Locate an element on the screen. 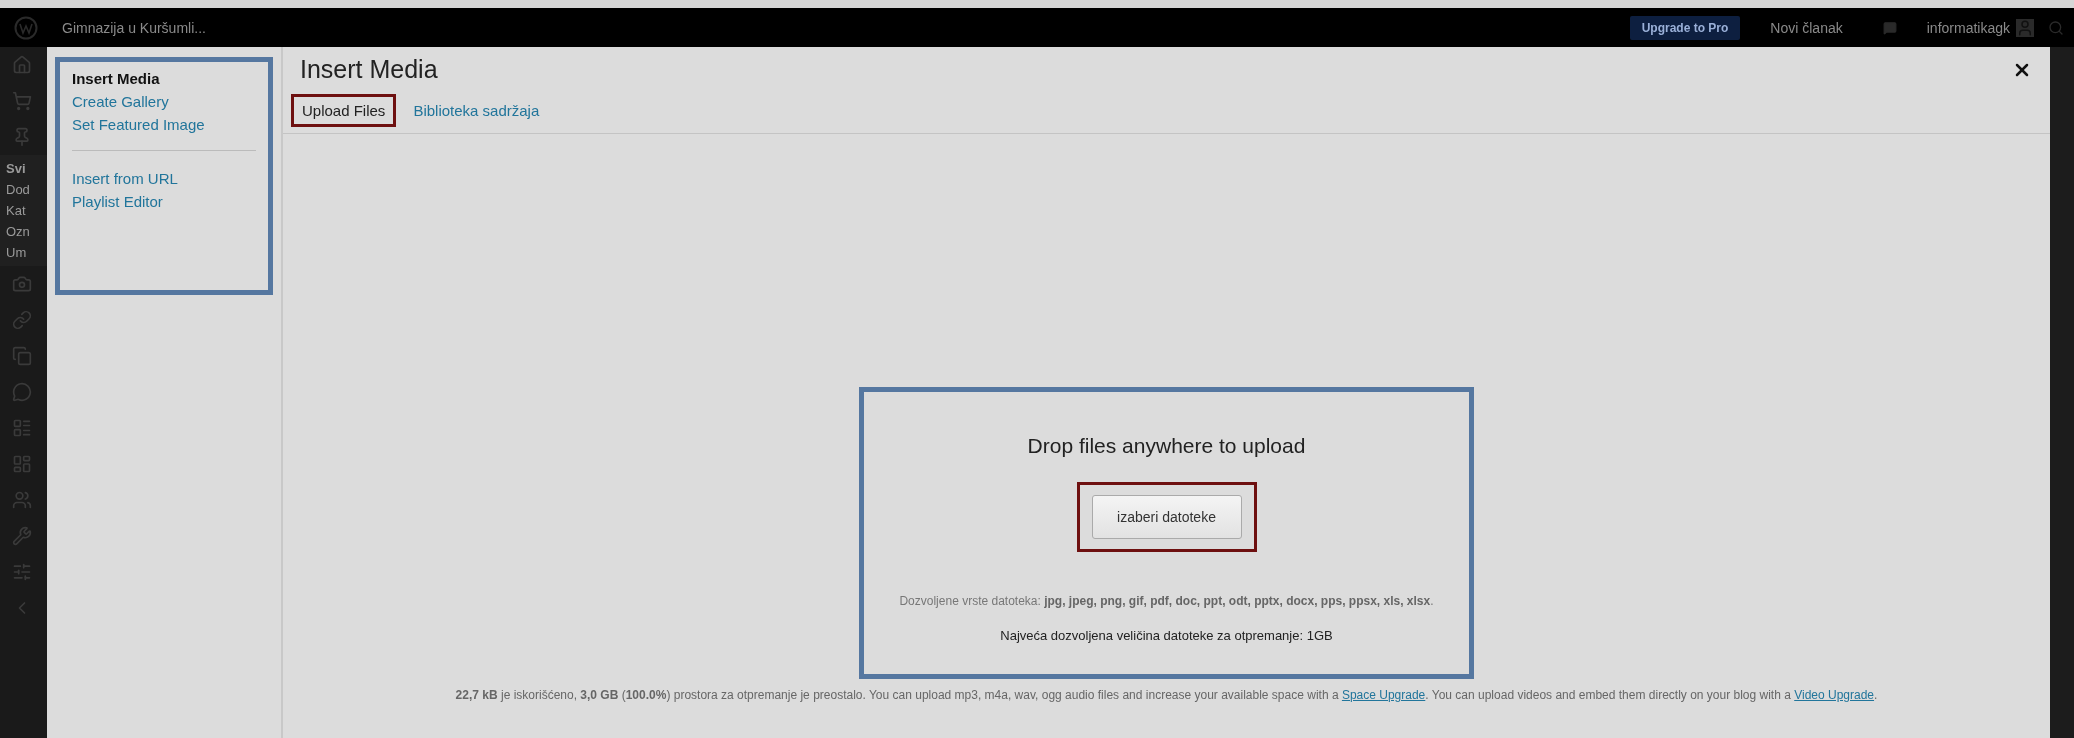  sidebar-item: Insert Media is located at coordinates (164, 78).